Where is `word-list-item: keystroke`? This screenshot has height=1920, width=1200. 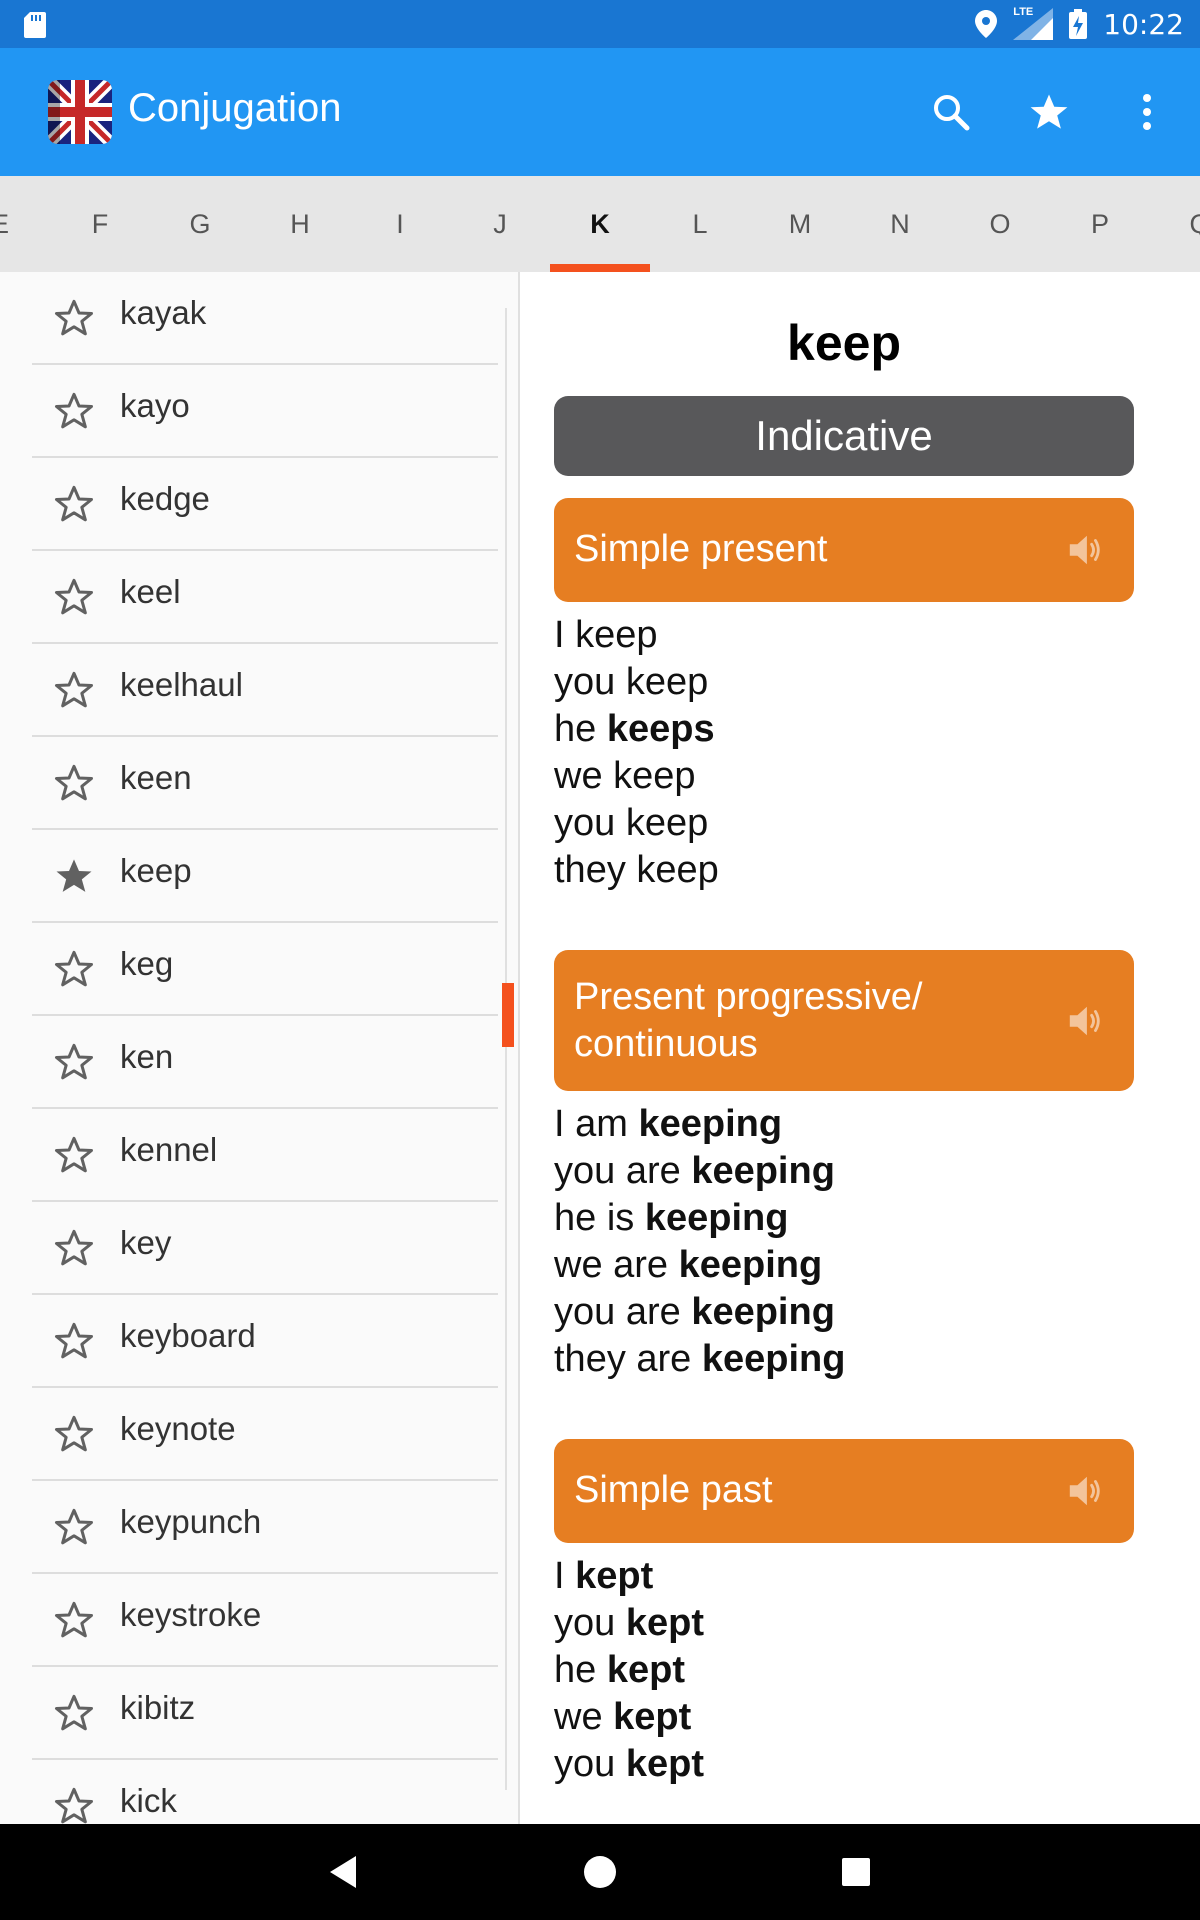
word-list-item: keystroke is located at coordinates (265, 1620).